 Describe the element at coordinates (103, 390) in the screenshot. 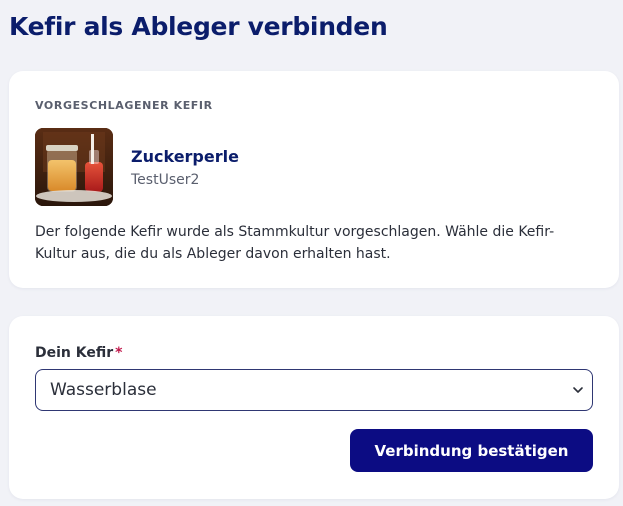

I see `kefir-select-value: Wasserblase` at that location.